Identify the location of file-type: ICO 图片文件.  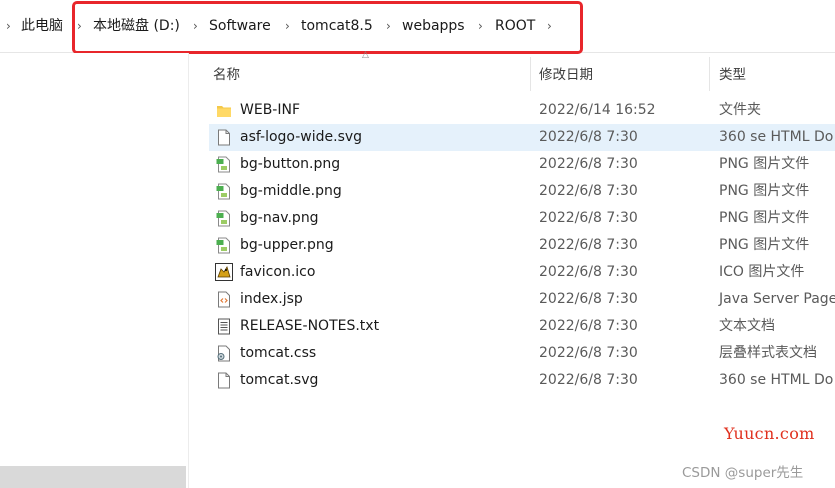
(762, 272).